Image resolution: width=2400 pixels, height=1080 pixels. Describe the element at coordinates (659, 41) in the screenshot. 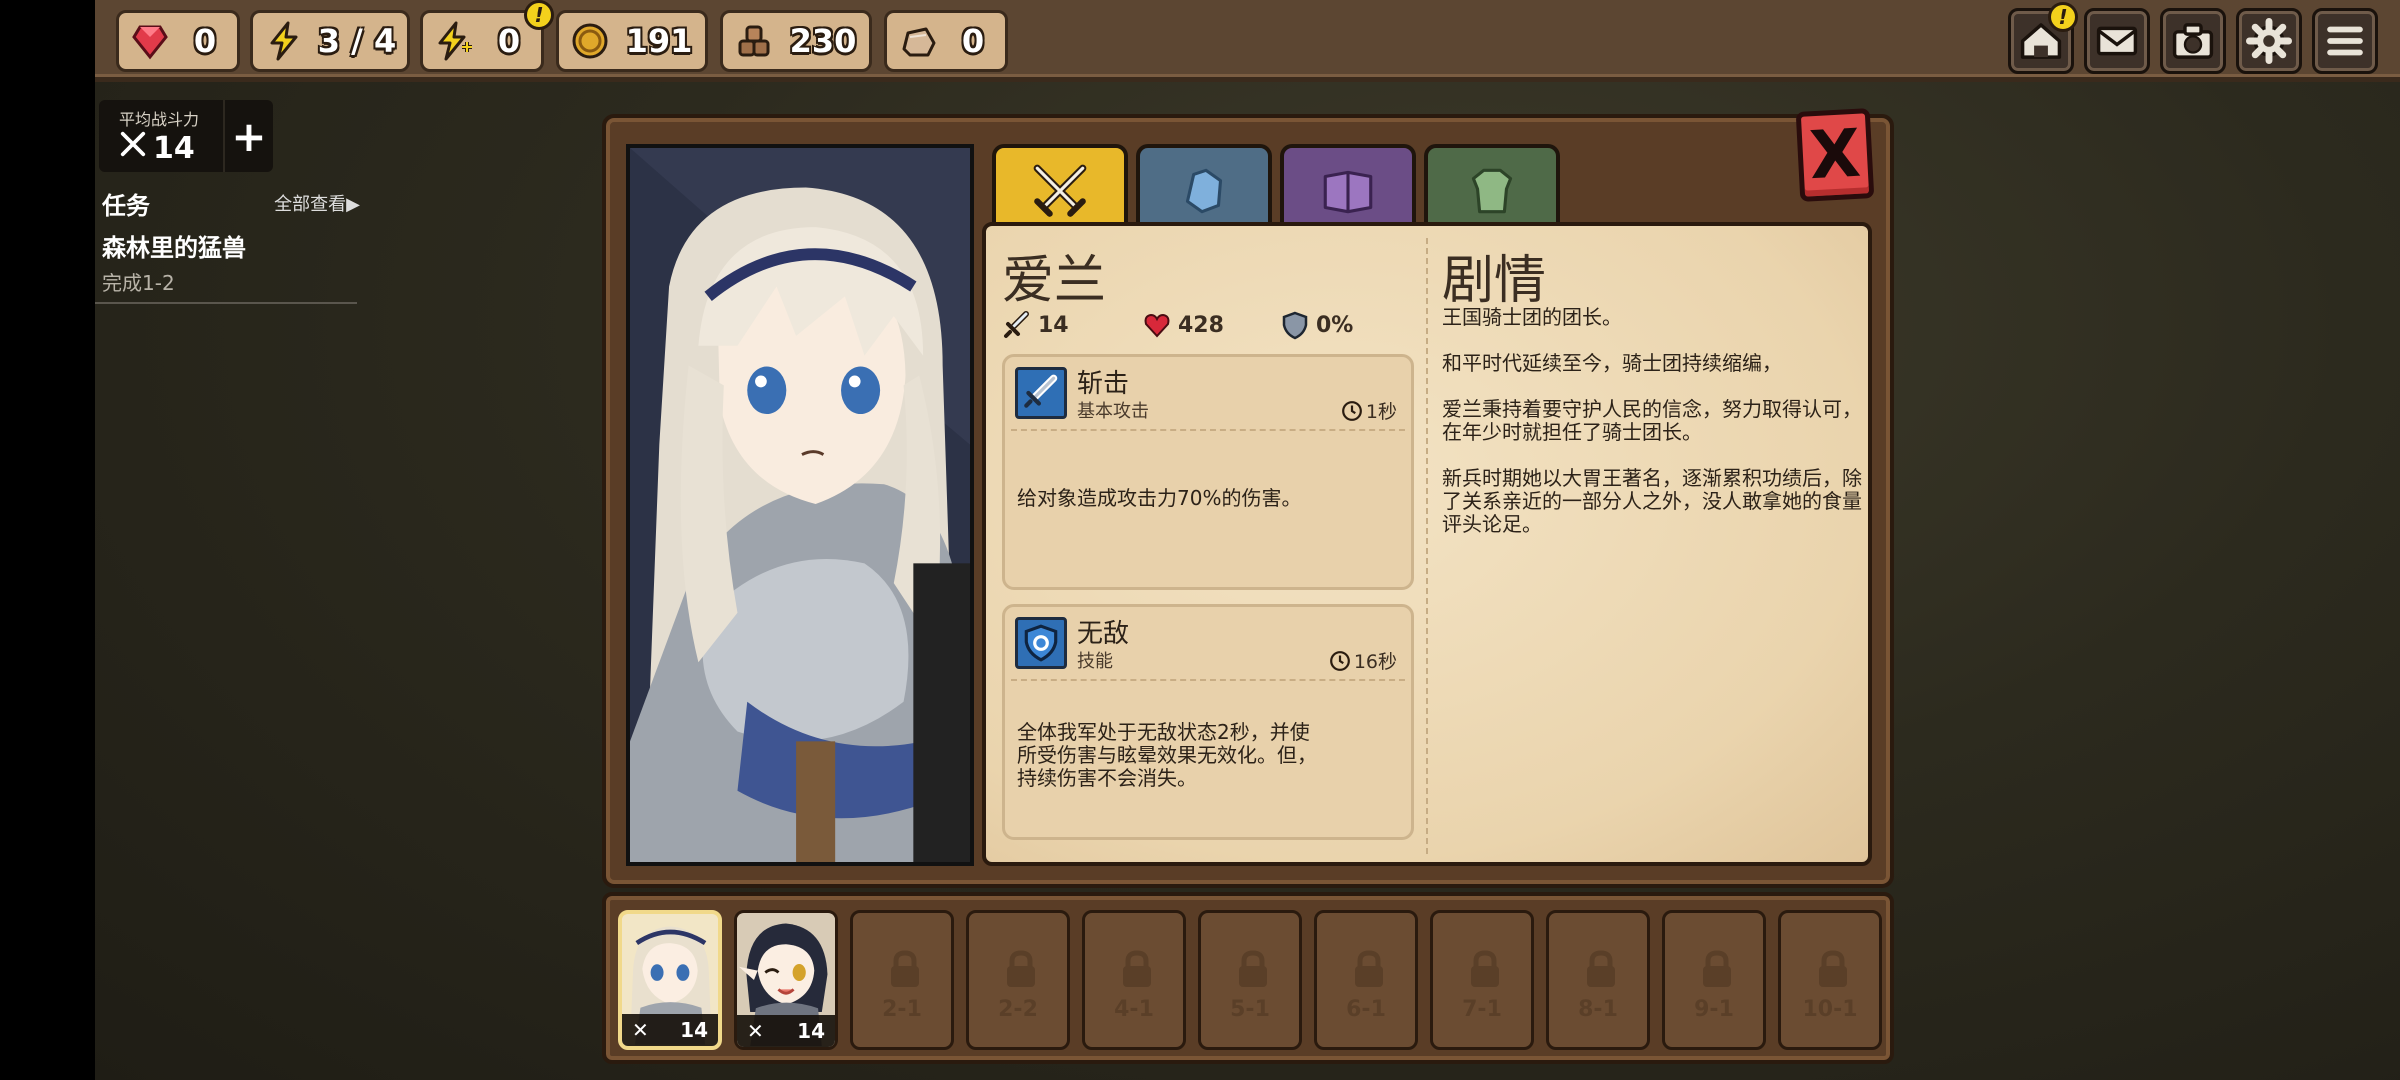

I see `gold-value: 191` at that location.